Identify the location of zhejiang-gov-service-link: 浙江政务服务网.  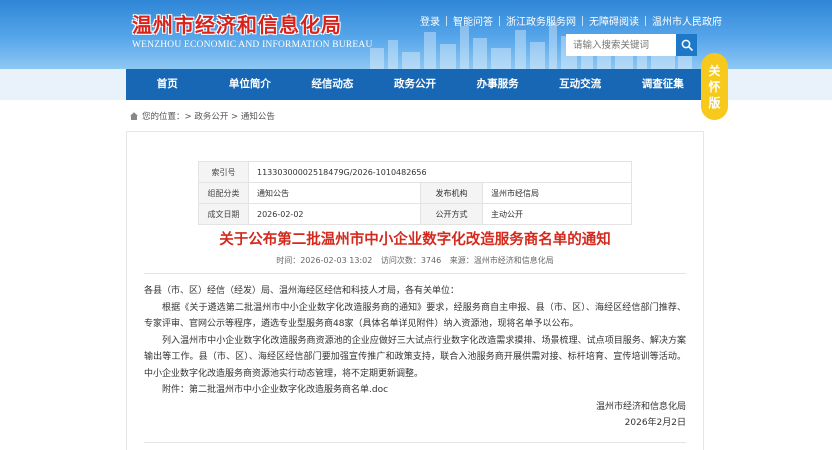
(541, 20).